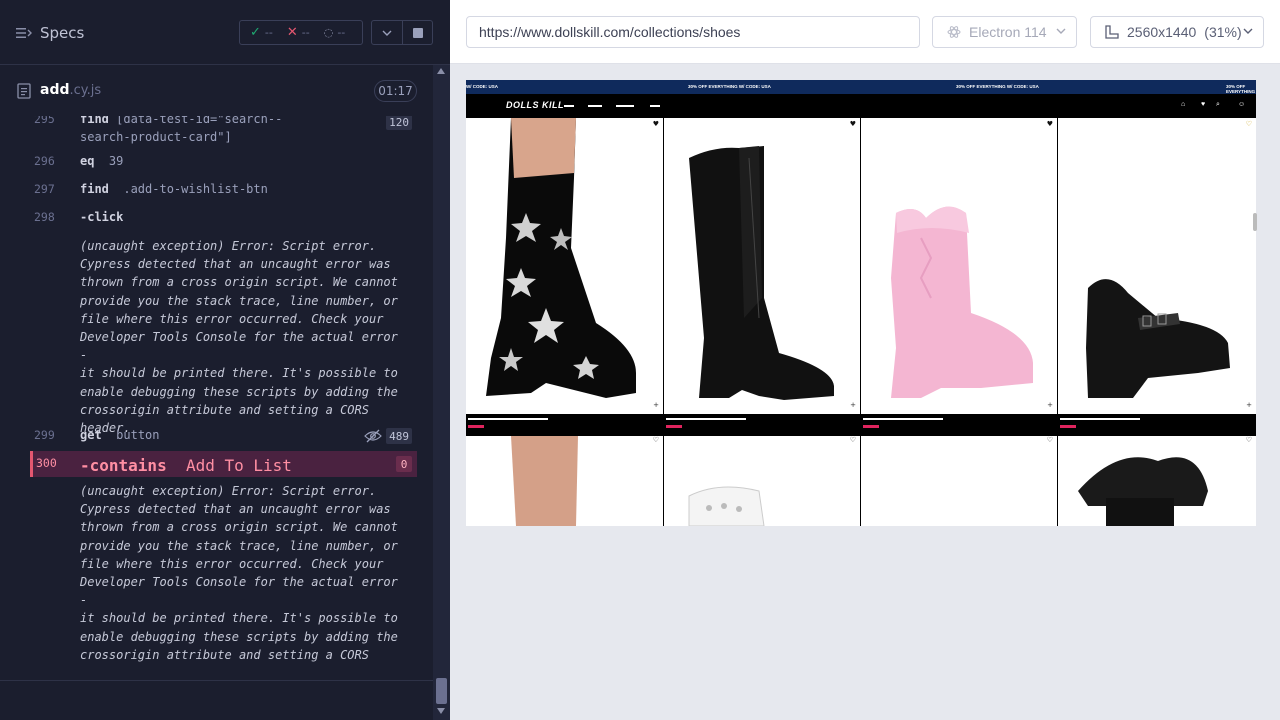  I want to click on scroll-down-arrow-icon, so click(441, 711).